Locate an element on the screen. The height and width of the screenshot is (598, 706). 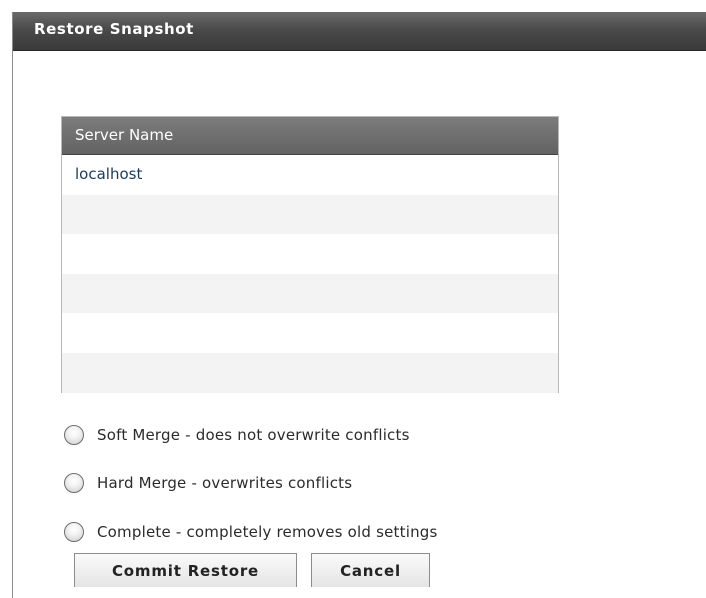
cancel-button: Cancel is located at coordinates (370, 570).